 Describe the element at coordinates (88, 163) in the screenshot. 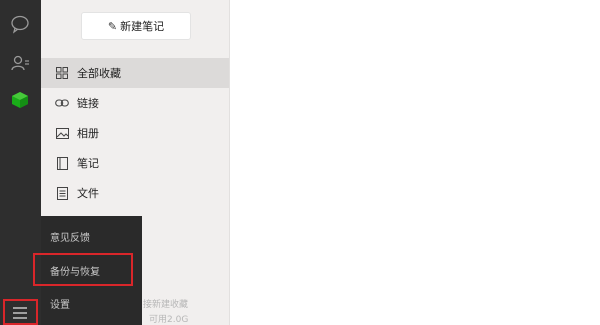

I see `nav-item-label: 笔记` at that location.